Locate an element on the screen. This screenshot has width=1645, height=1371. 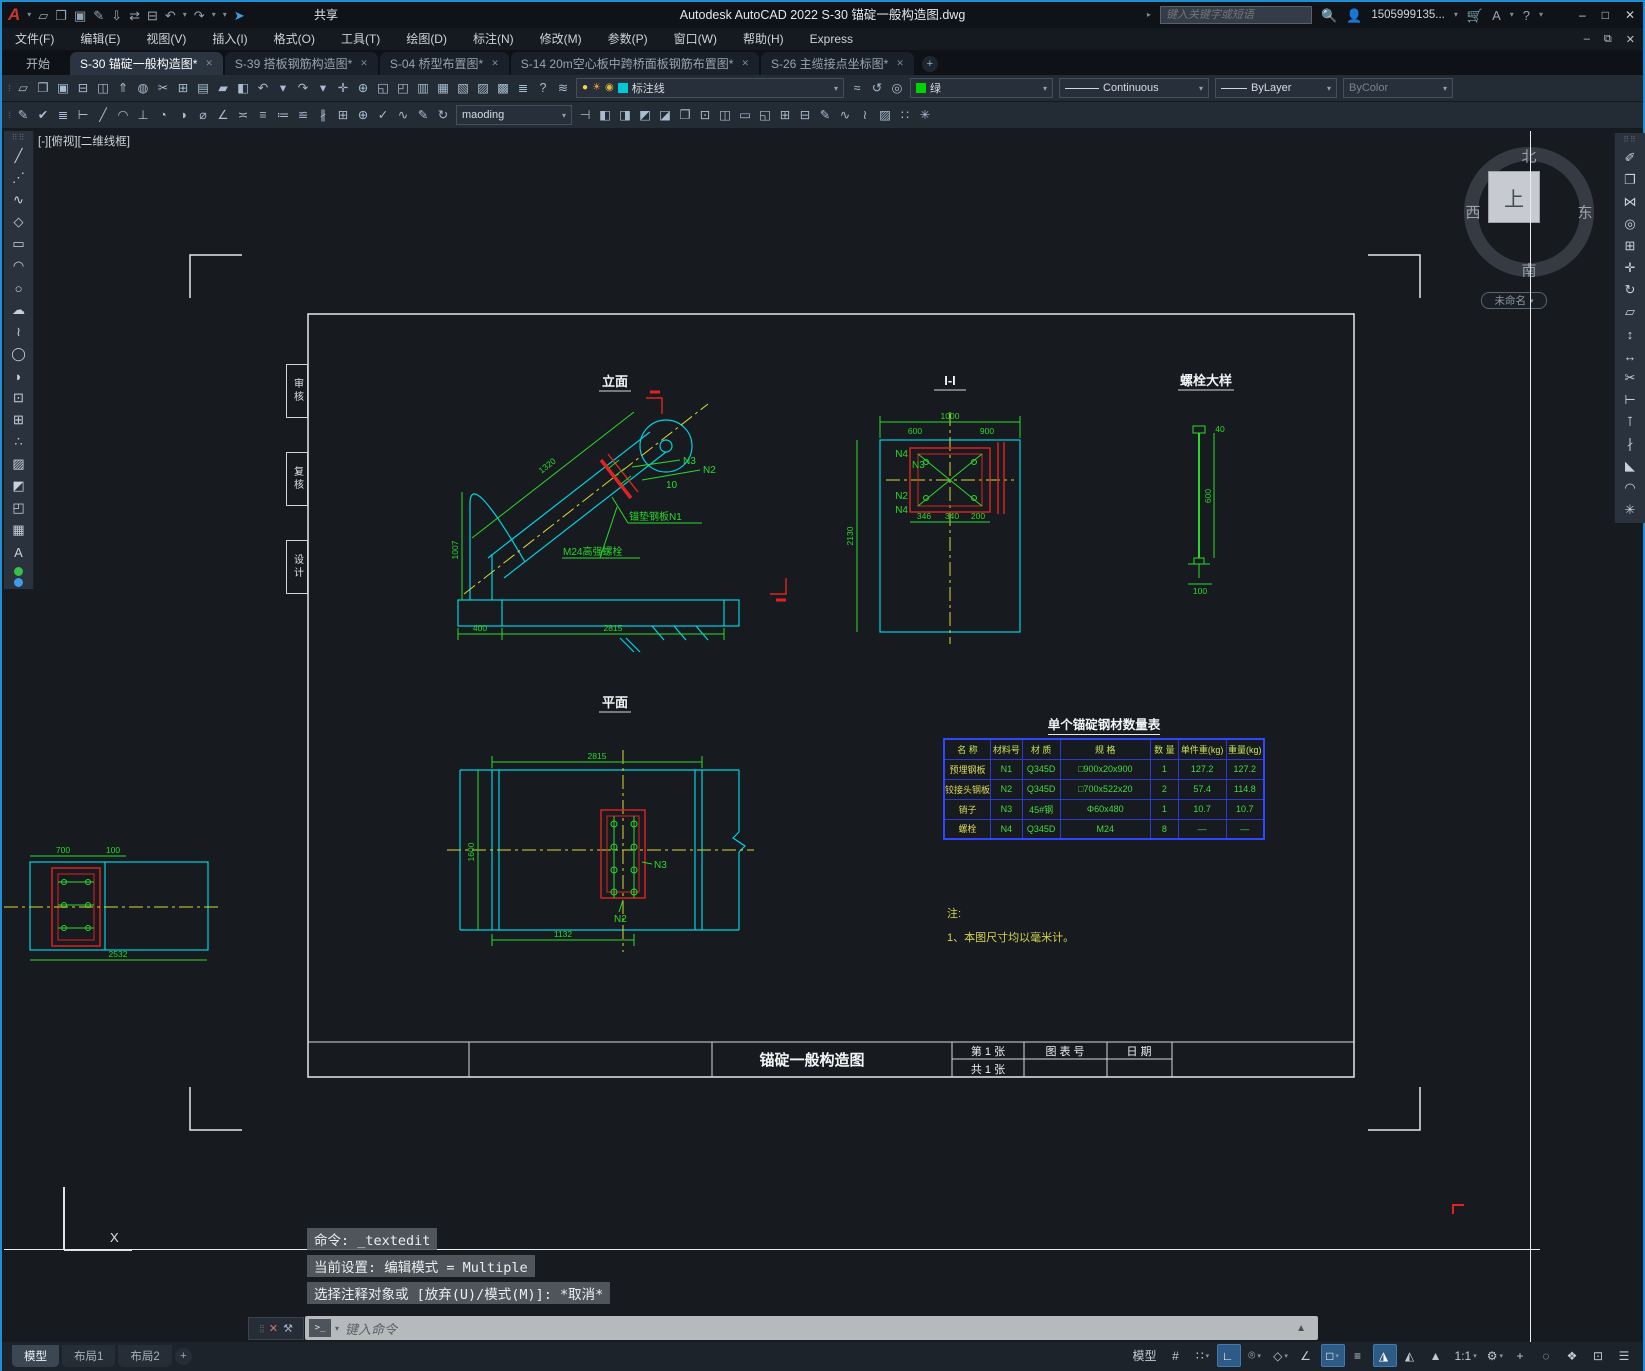
new-file-icon: ▱ is located at coordinates (43, 15).